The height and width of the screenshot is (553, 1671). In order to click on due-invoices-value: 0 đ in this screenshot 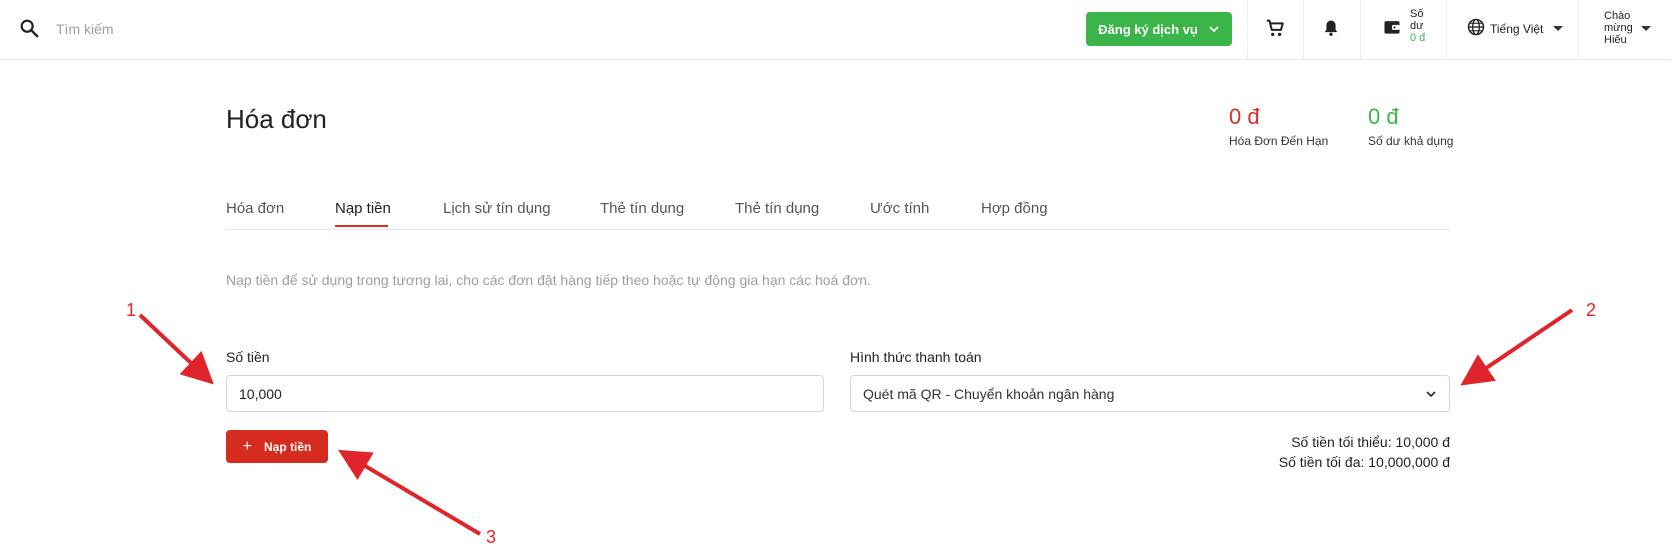, I will do `click(1244, 116)`.